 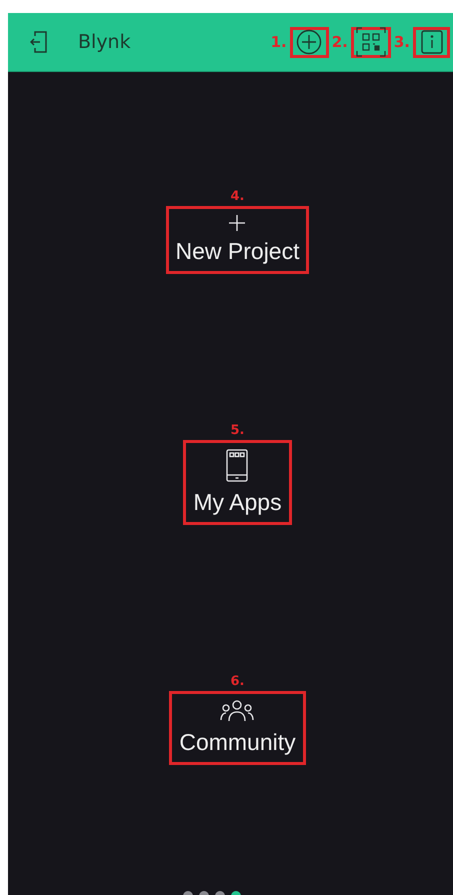 I want to click on annotation-number: 5., so click(x=237, y=431).